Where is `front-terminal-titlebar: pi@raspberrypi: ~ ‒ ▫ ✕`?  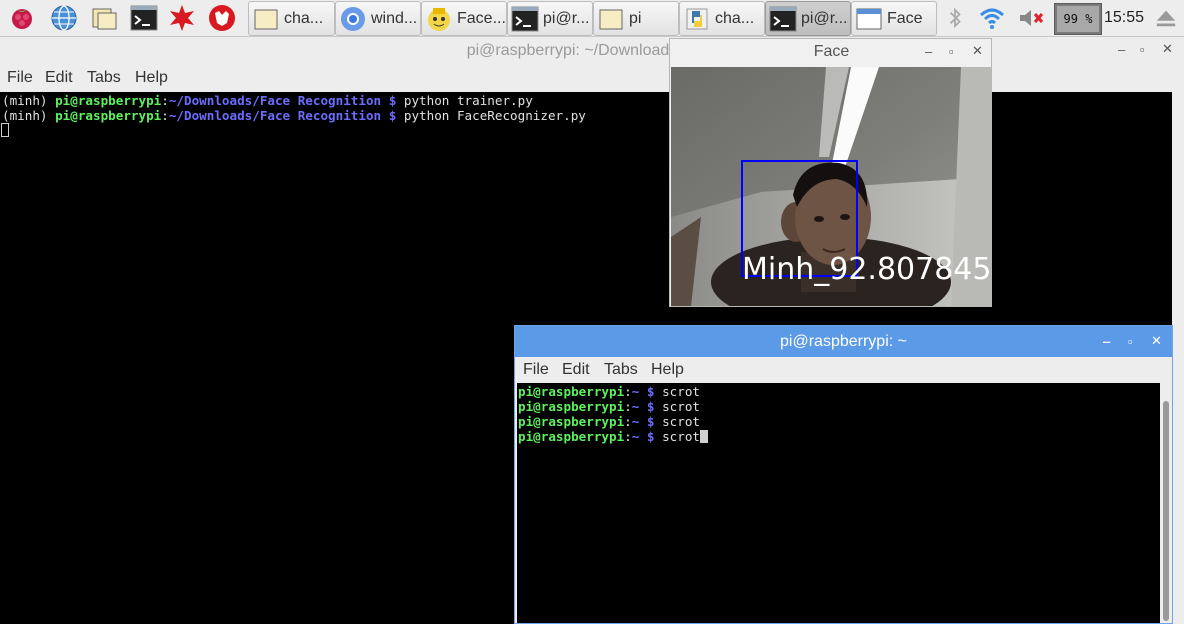
front-terminal-titlebar: pi@raspberrypi: ~ ‒ ▫ ✕ is located at coordinates (843, 341).